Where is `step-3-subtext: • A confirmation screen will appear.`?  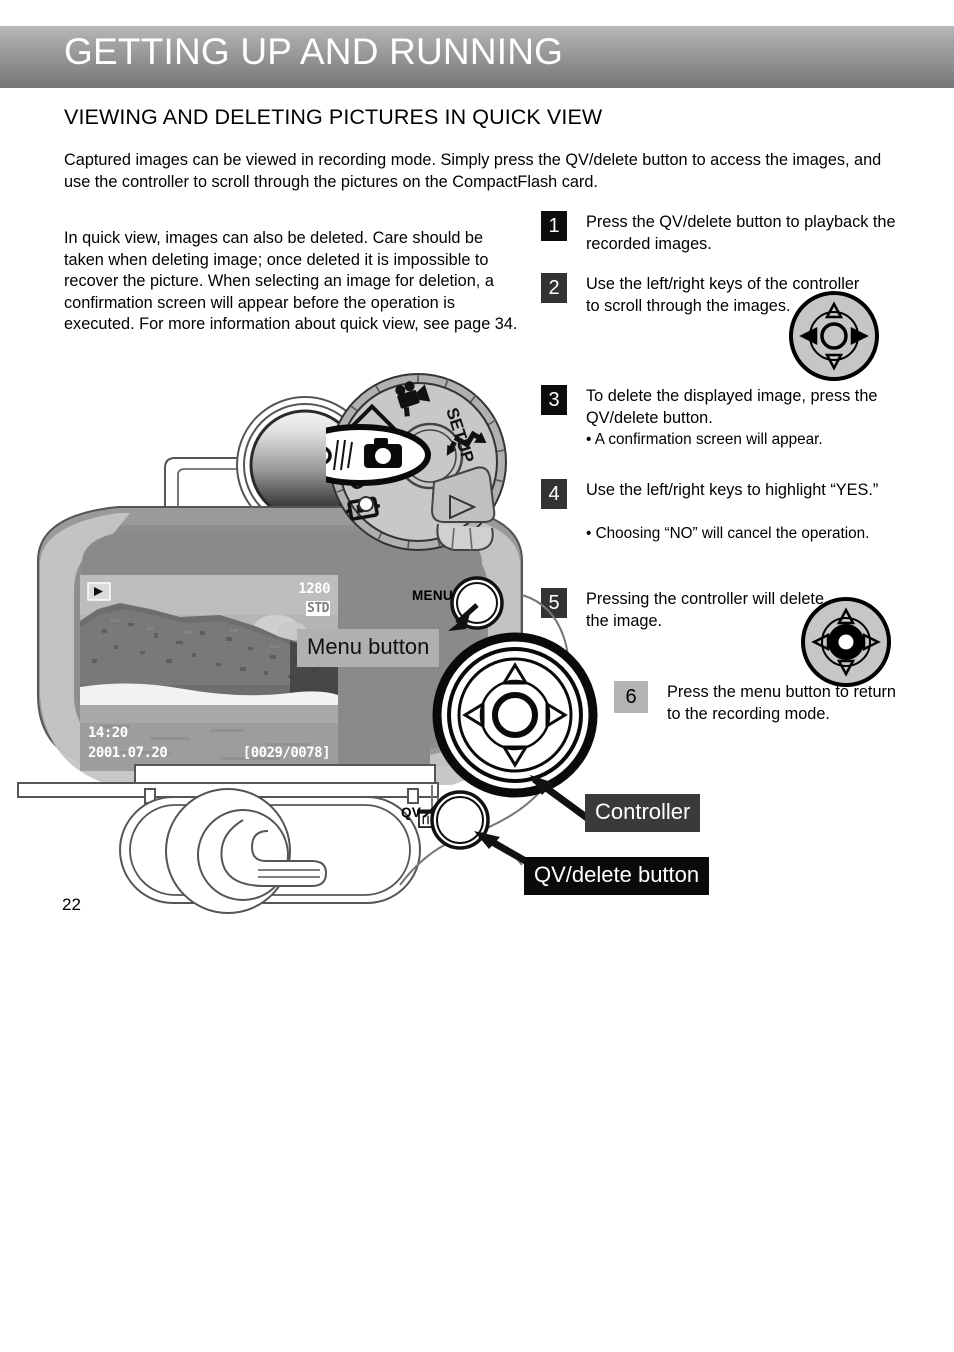
step-3-subtext: • A confirmation screen will appear. is located at coordinates (704, 439).